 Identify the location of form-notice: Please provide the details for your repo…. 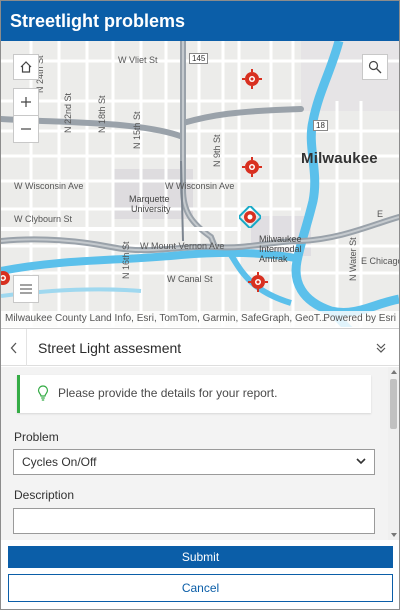
(194, 394).